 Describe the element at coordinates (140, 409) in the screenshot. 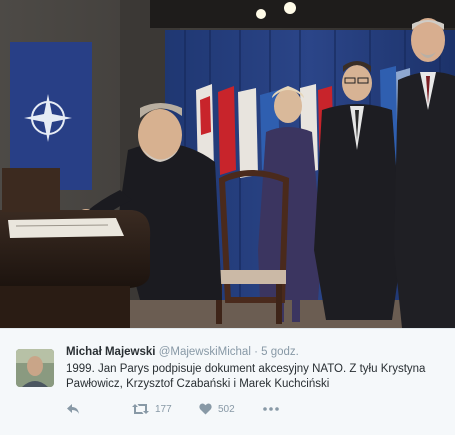

I see `retweet-icon` at that location.